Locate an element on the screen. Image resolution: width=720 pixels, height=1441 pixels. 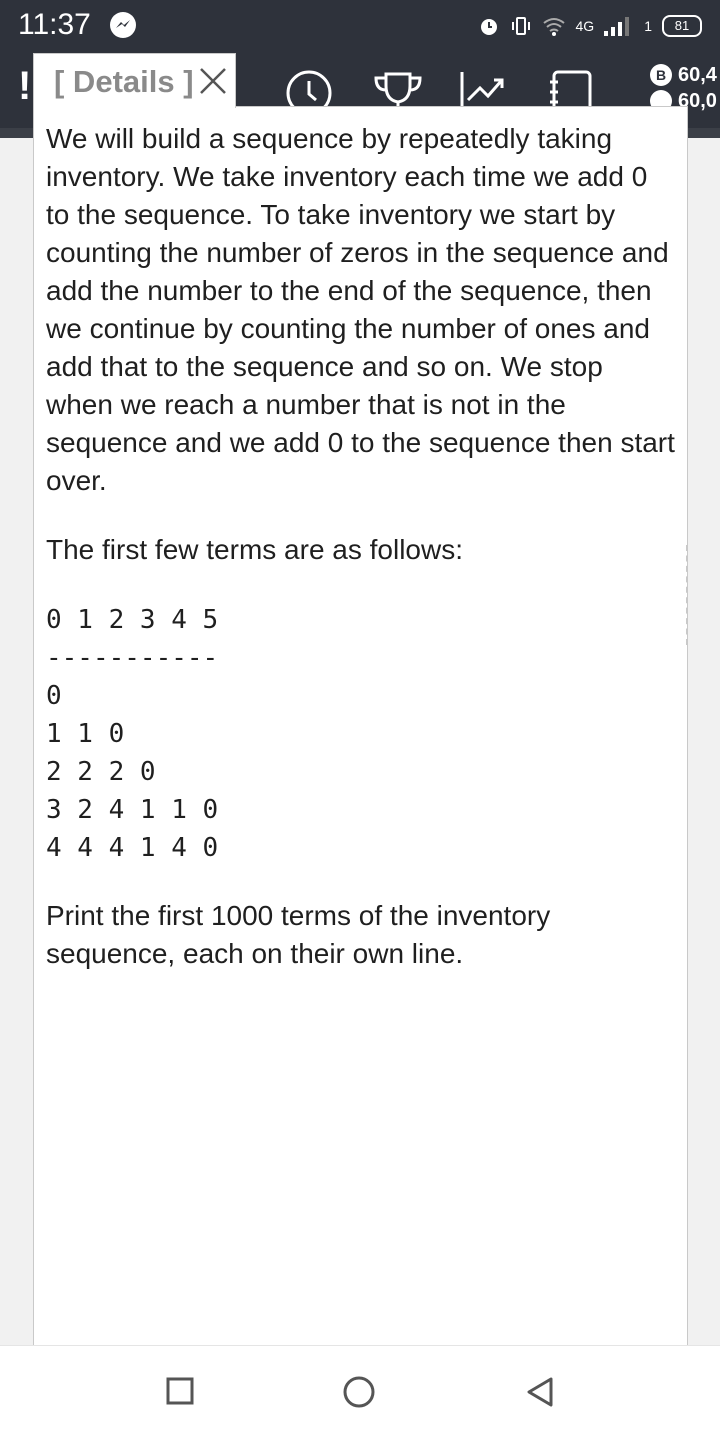
tab-details: [ Details ] is located at coordinates (134, 80).